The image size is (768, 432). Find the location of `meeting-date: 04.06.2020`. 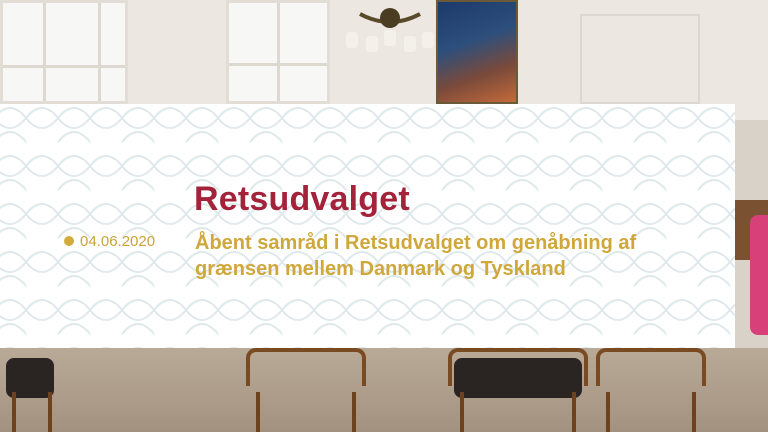

meeting-date: 04.06.2020 is located at coordinates (118, 241).